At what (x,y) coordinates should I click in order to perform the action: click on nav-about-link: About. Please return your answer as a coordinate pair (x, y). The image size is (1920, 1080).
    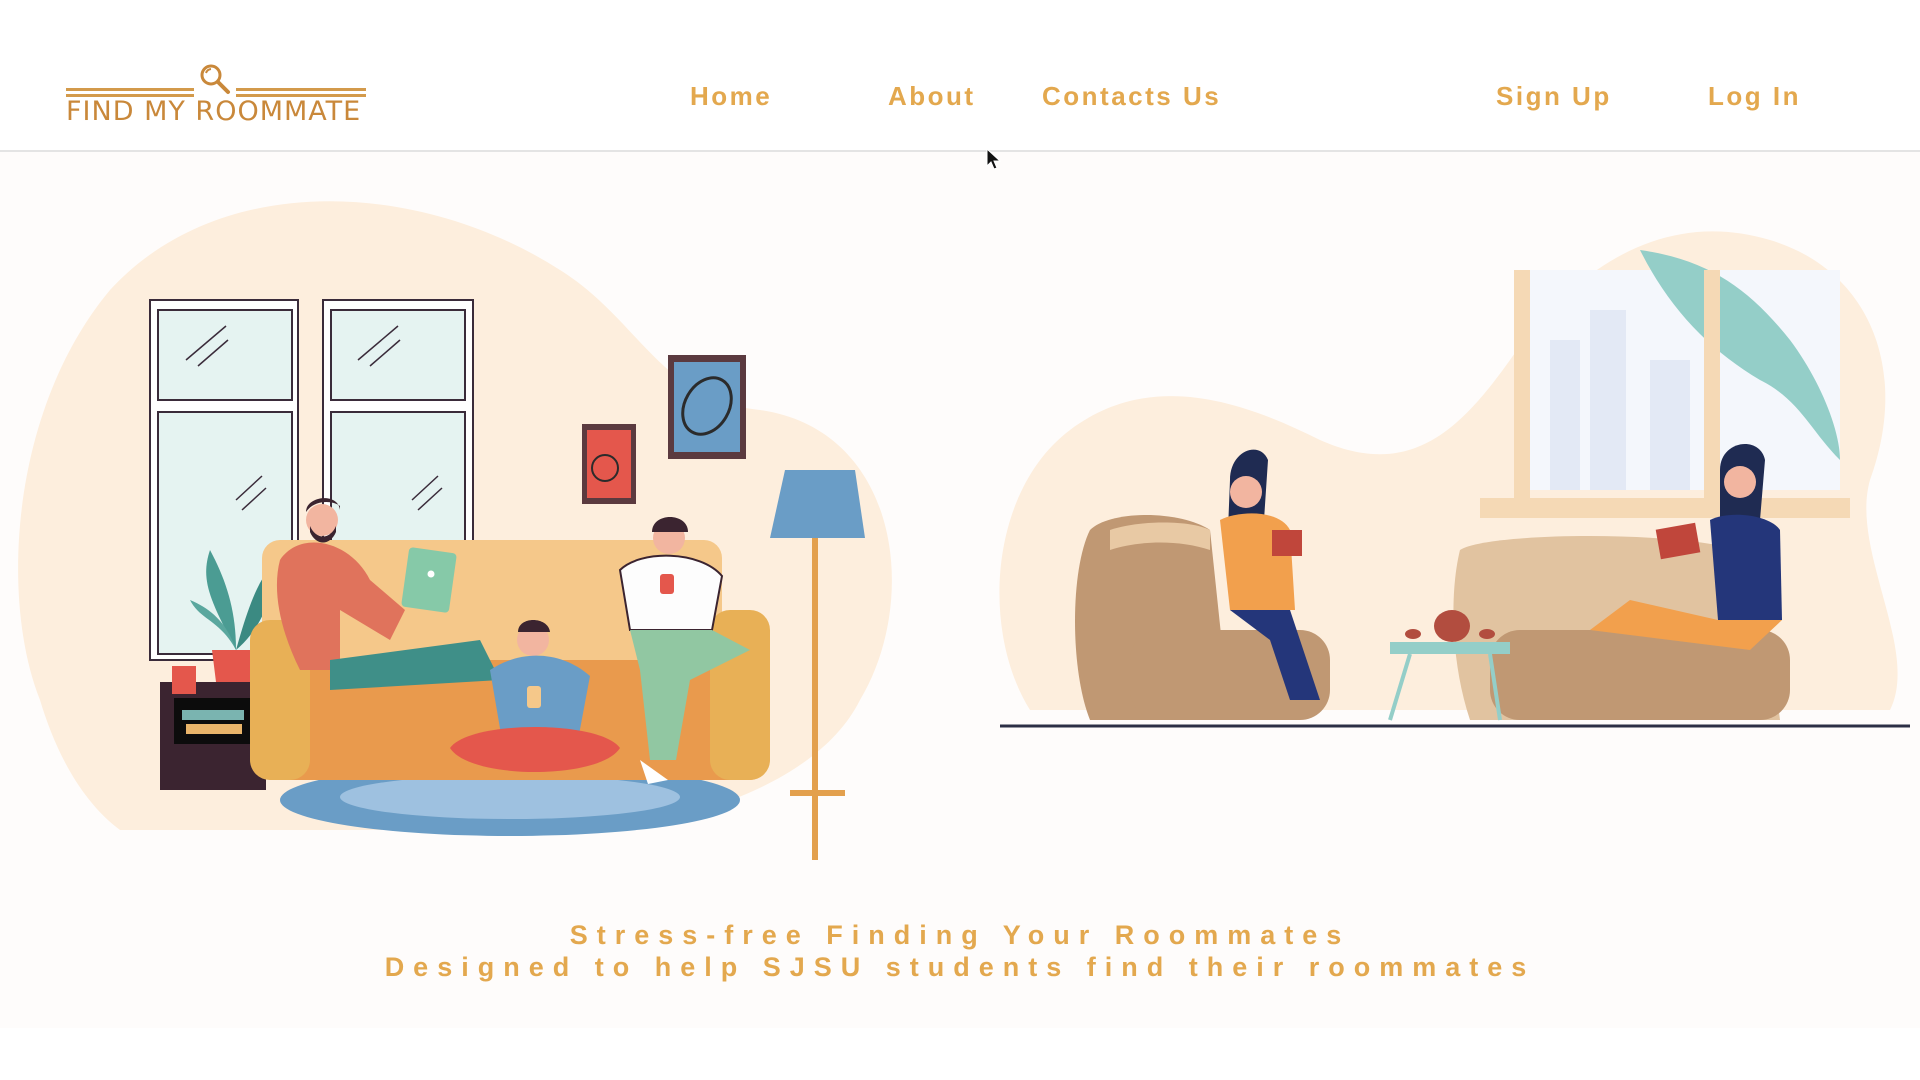
    Looking at the image, I should click on (932, 96).